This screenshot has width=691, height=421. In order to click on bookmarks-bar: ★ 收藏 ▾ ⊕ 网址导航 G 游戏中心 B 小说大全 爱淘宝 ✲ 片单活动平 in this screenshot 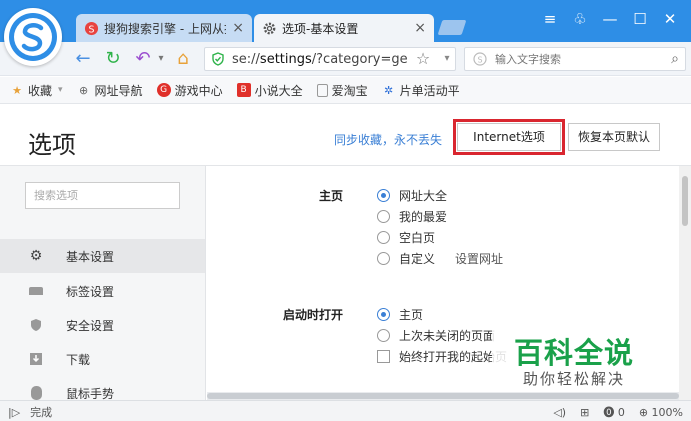, I will do `click(345, 90)`.